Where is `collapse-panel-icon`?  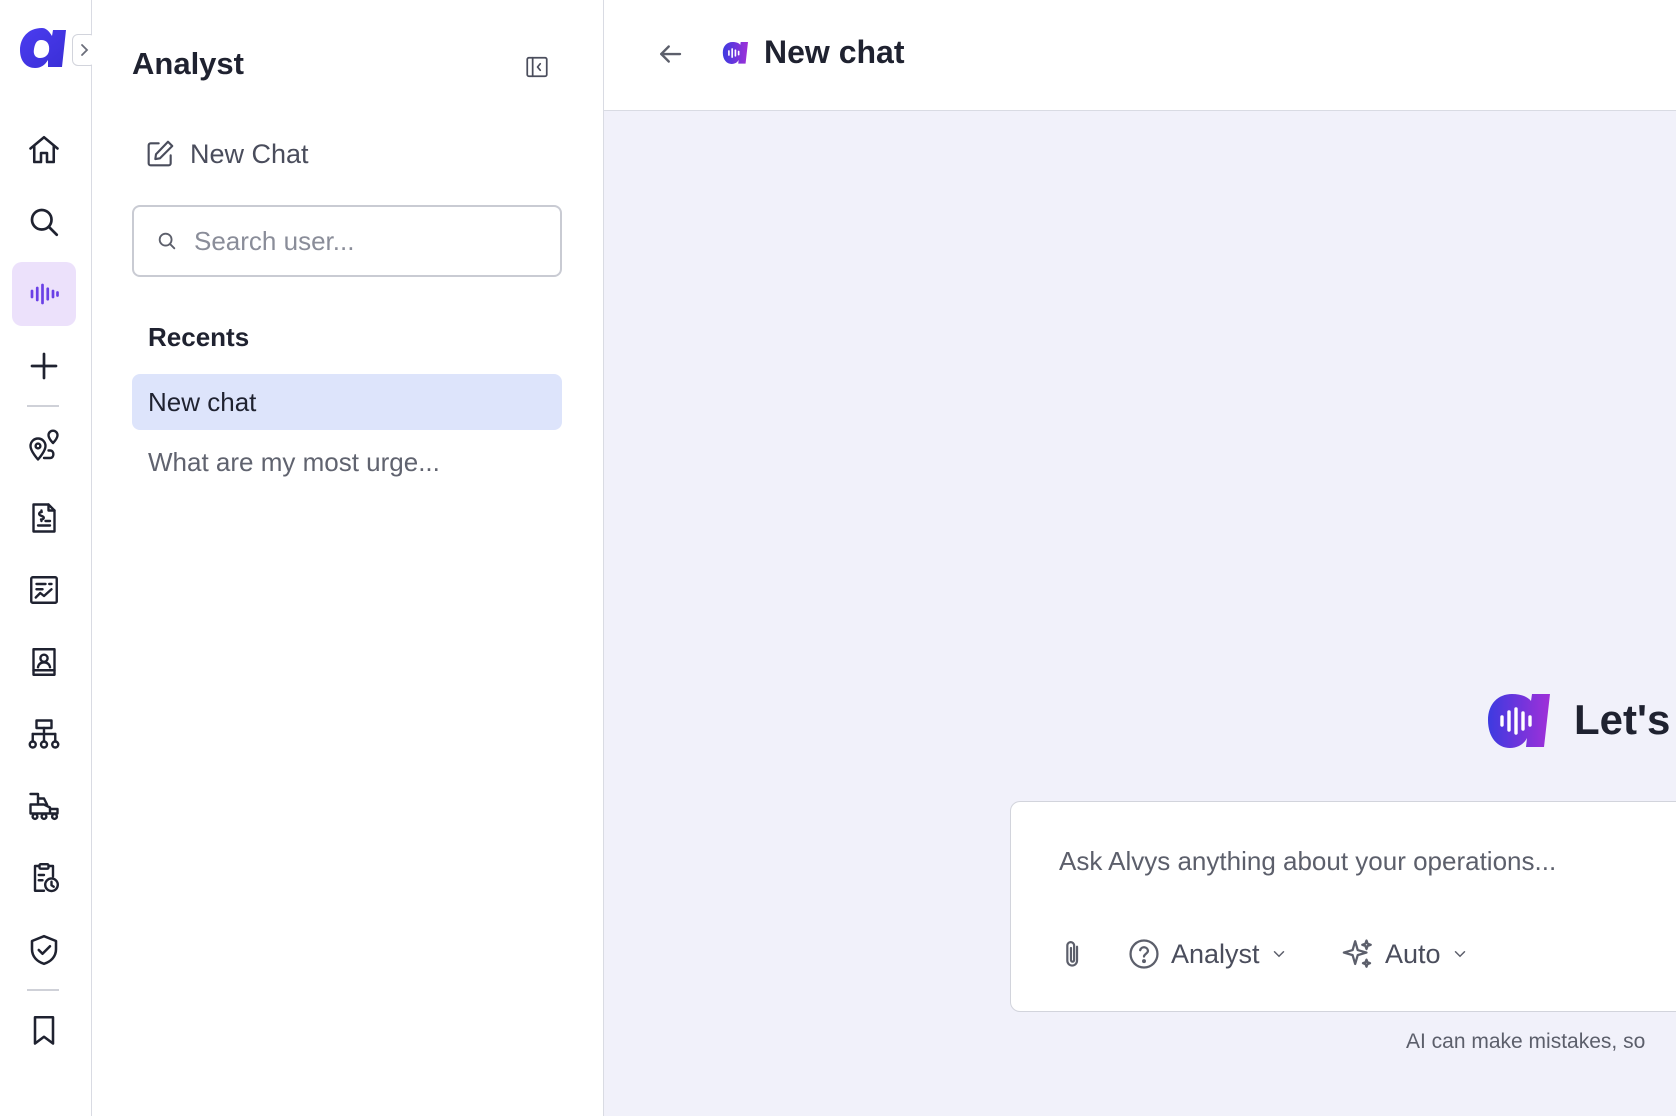 collapse-panel-icon is located at coordinates (537, 67).